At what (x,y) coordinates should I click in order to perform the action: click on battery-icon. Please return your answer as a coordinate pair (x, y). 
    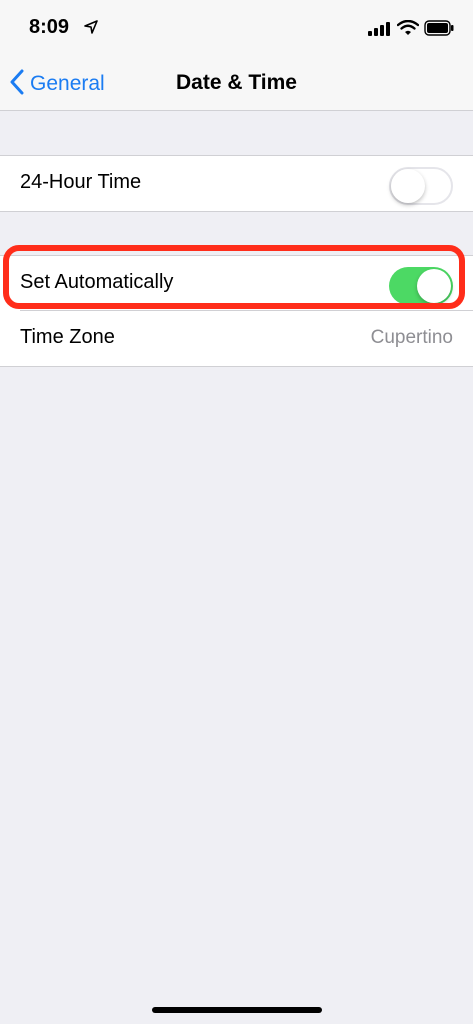
    Looking at the image, I should click on (439, 30).